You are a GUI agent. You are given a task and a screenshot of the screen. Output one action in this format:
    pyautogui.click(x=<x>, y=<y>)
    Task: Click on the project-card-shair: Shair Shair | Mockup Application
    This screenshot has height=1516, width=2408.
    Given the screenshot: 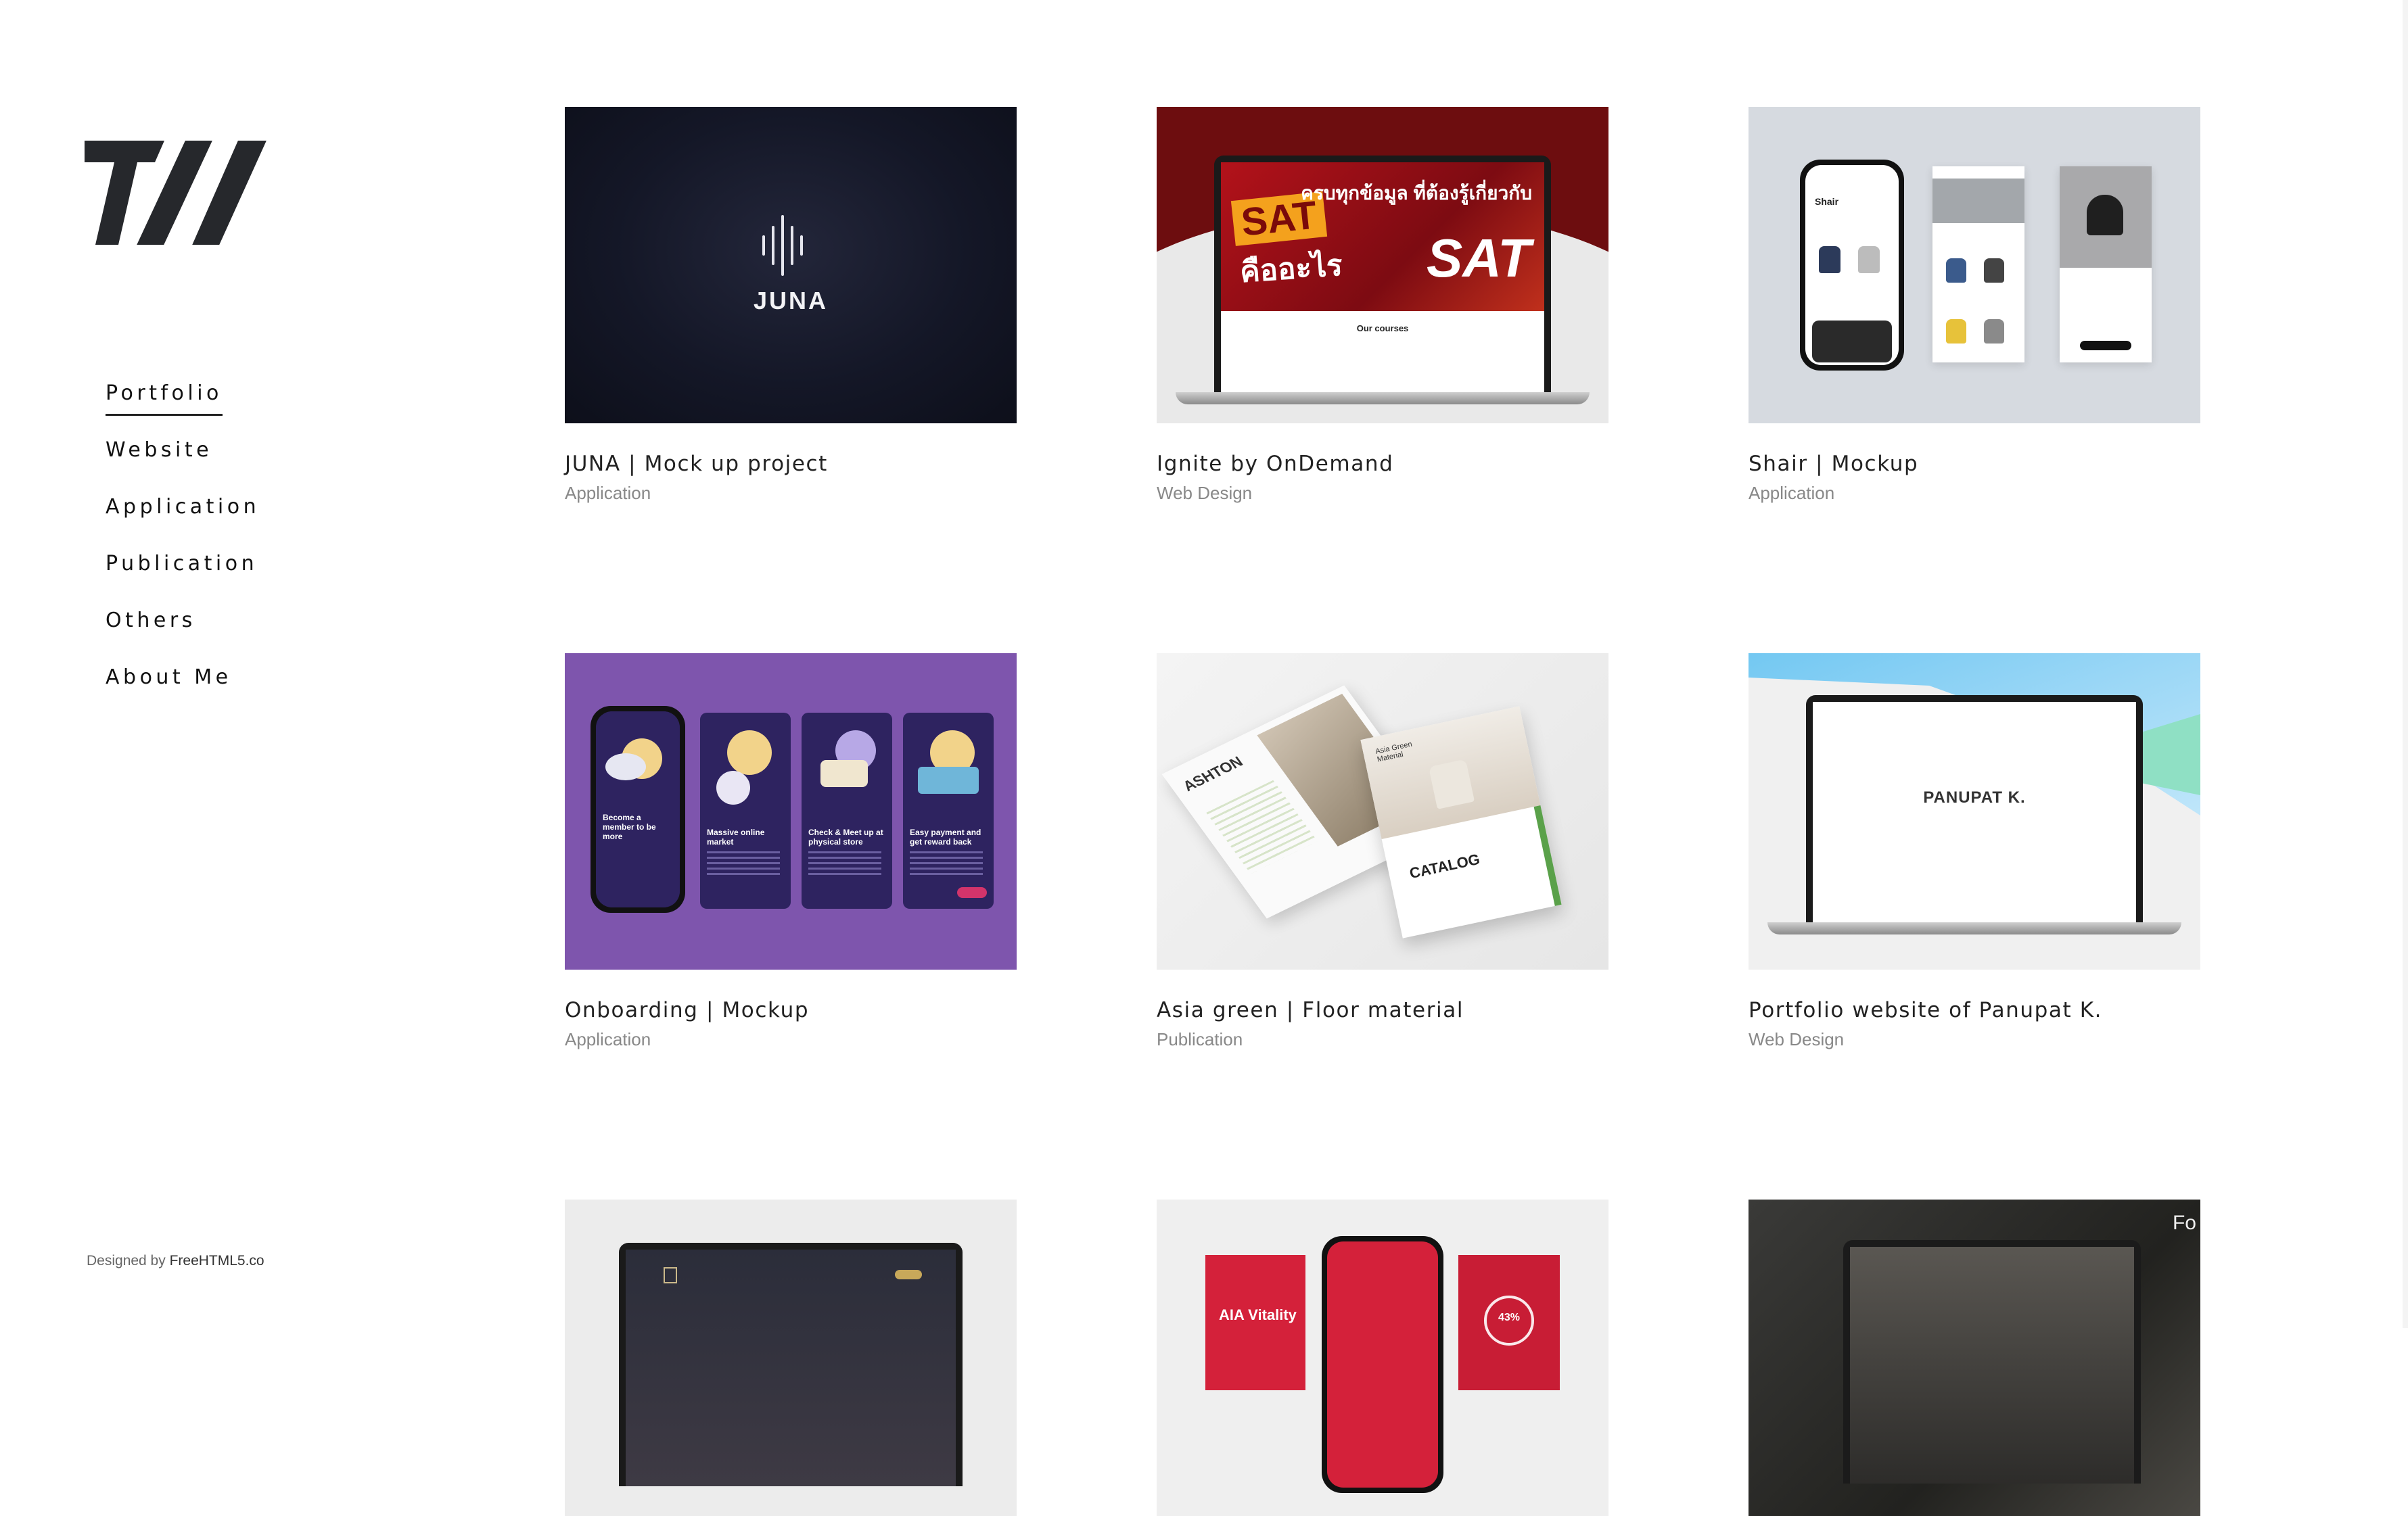 What is the action you would take?
    pyautogui.click(x=1974, y=305)
    